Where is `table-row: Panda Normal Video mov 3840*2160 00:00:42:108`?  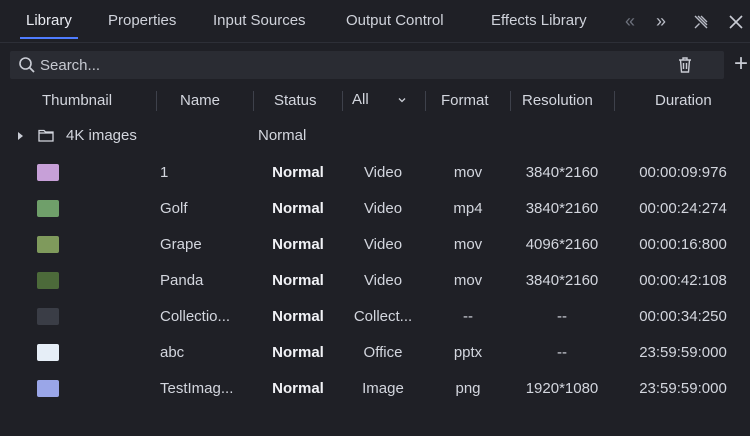 table-row: Panda Normal Video mov 3840*2160 00:00:42:108 is located at coordinates (375, 281).